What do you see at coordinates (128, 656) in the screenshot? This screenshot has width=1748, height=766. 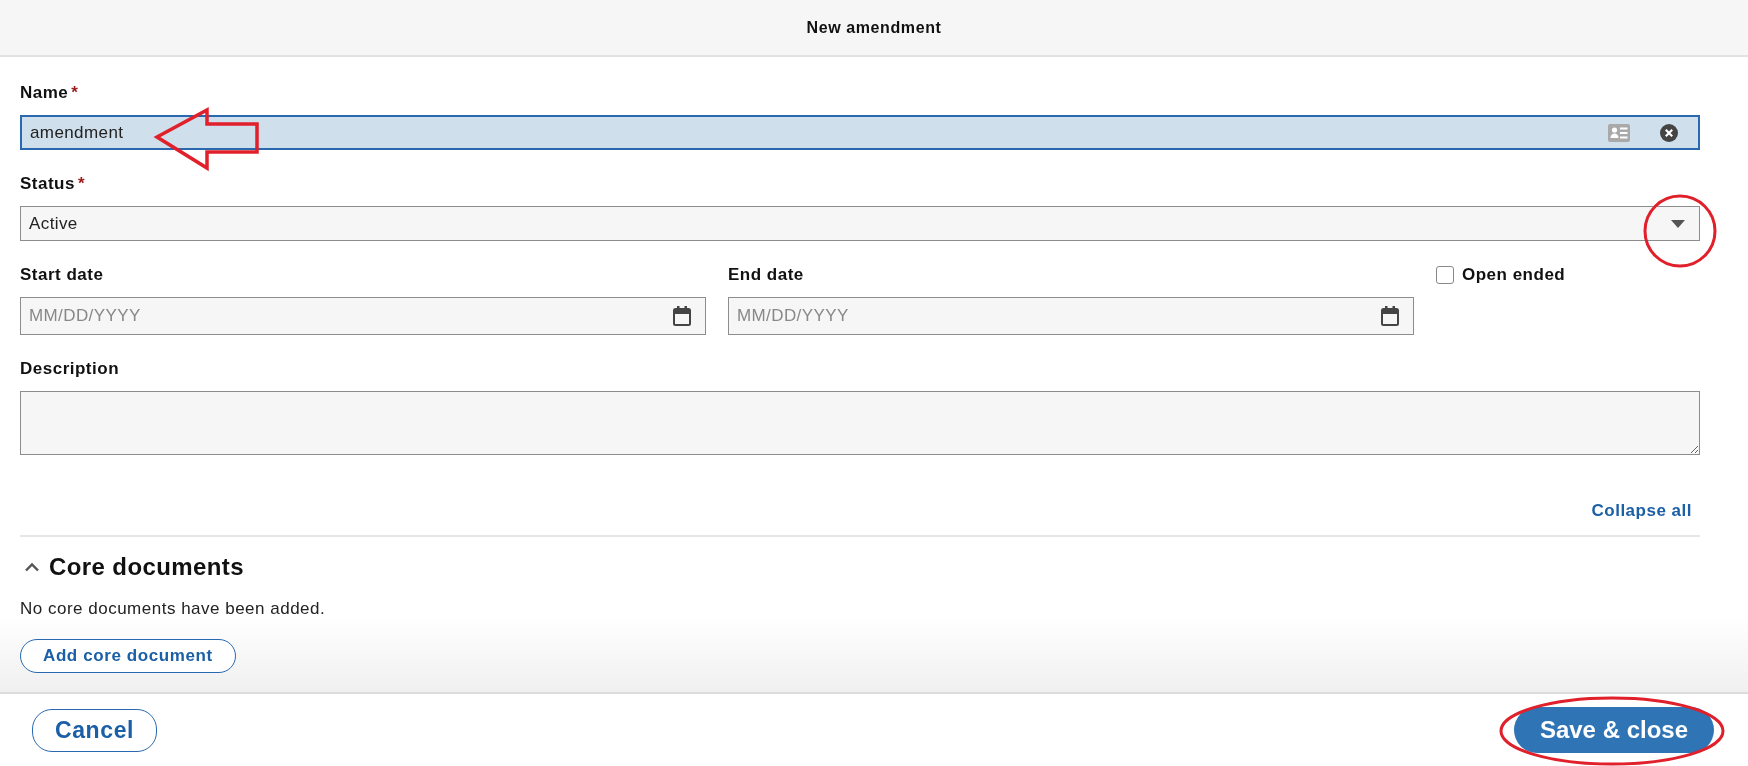 I see `add-core-document-button: Add core document` at bounding box center [128, 656].